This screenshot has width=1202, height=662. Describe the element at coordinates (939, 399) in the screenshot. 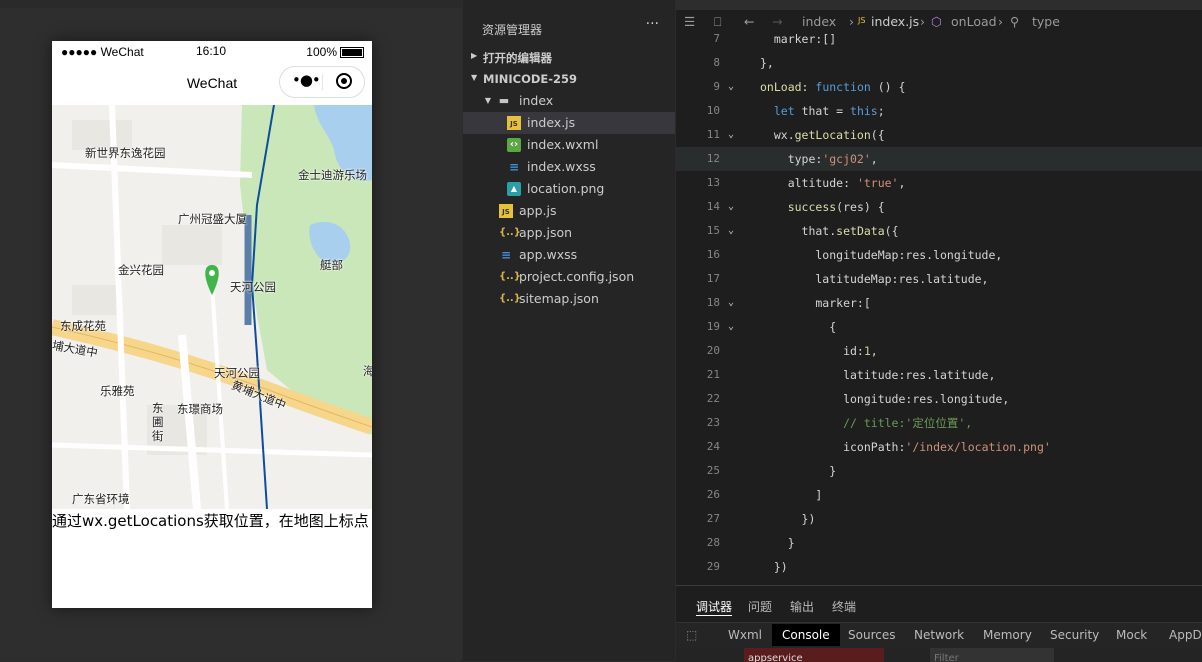

I see `code-line: 22 longitude:res.longitude,` at that location.